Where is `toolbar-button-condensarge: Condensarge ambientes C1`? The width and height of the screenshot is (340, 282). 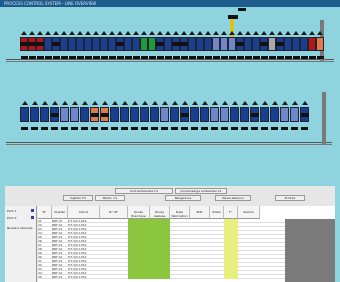
toolbar-button-condensarge: Condensarge ambientes C1 is located at coordinates (201, 191).